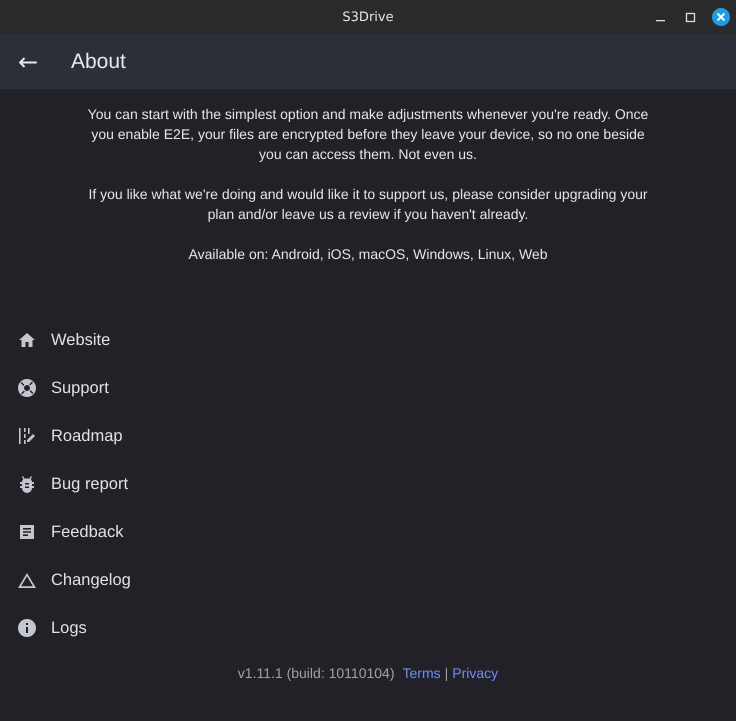 Image resolution: width=736 pixels, height=721 pixels. Describe the element at coordinates (368, 204) in the screenshot. I see `paragraph: If you like what we're doing and would like it to support us, please consider upgrading your plan and/or leave us a review if you haven't already.` at that location.